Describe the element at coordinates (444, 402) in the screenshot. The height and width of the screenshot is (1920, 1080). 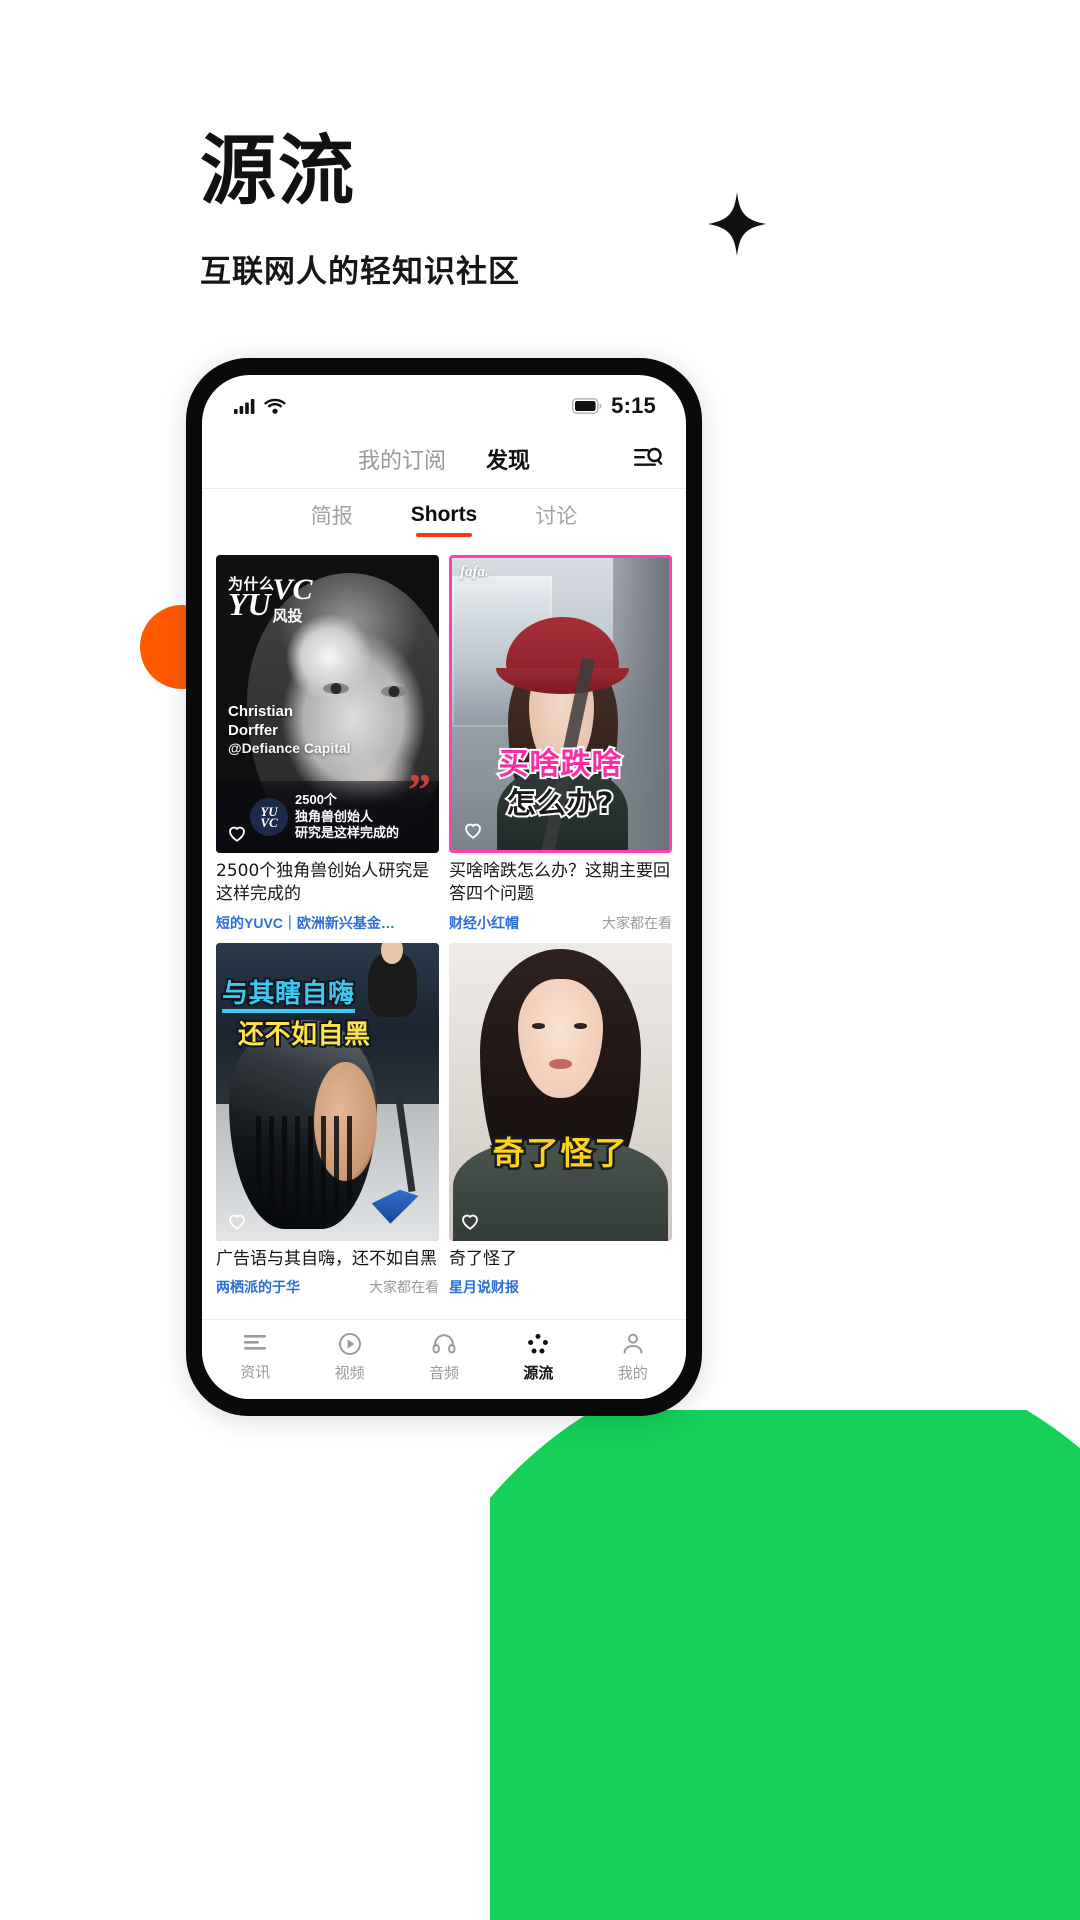
I see `status-bar: 5:15` at that location.